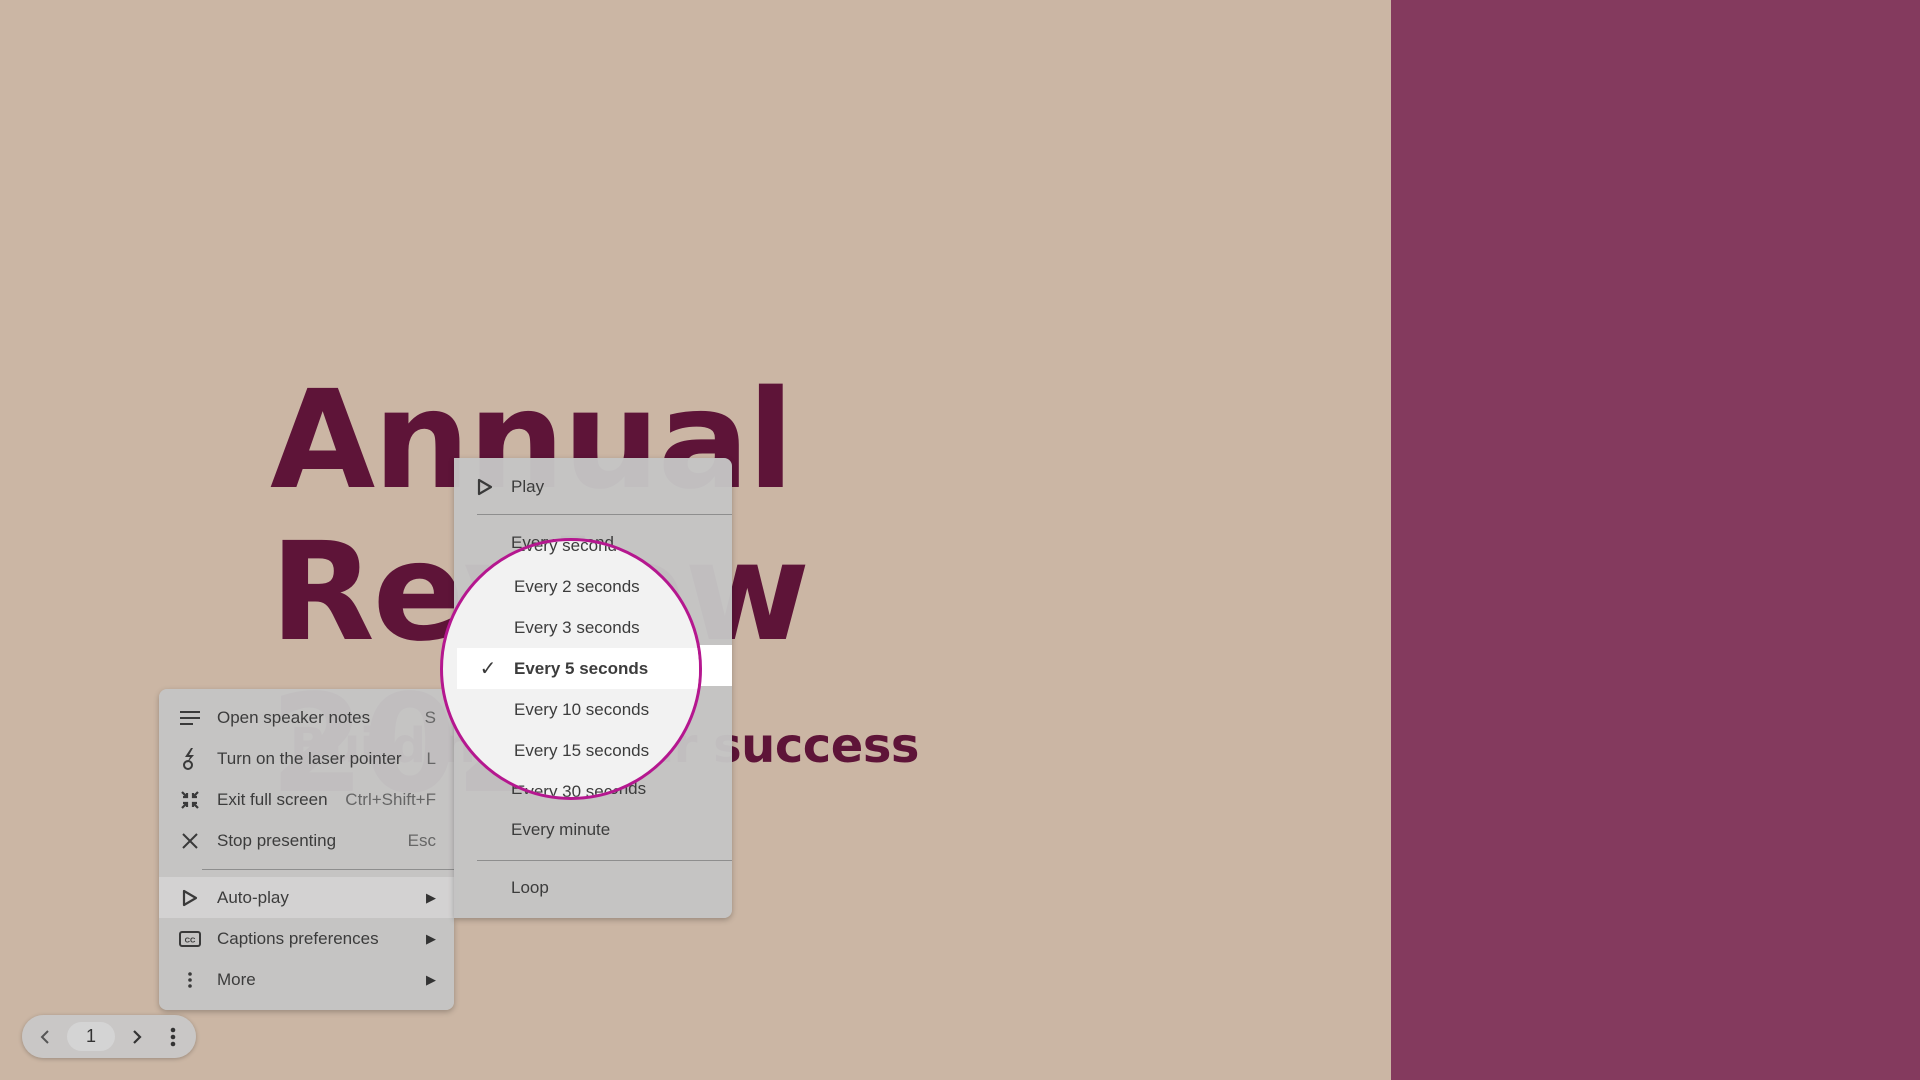 Image resolution: width=1920 pixels, height=1080 pixels. I want to click on interval-option-selected: ✓ Every 5 seconds, so click(593, 665).